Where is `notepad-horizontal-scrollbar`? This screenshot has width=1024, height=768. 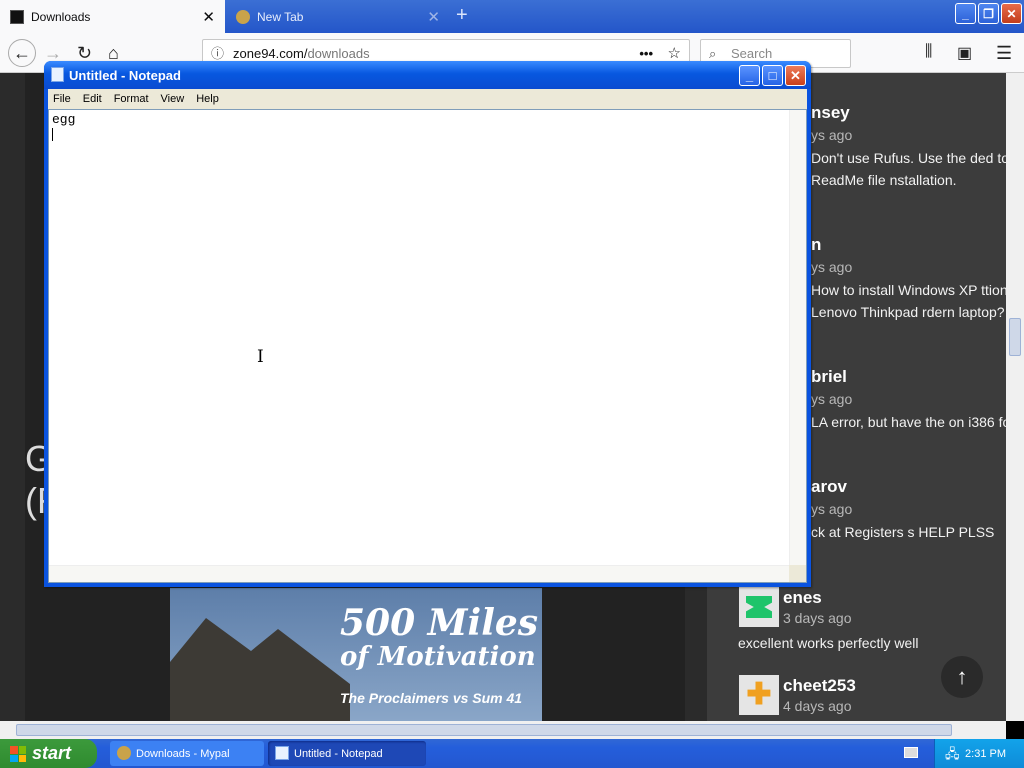 notepad-horizontal-scrollbar is located at coordinates (419, 573).